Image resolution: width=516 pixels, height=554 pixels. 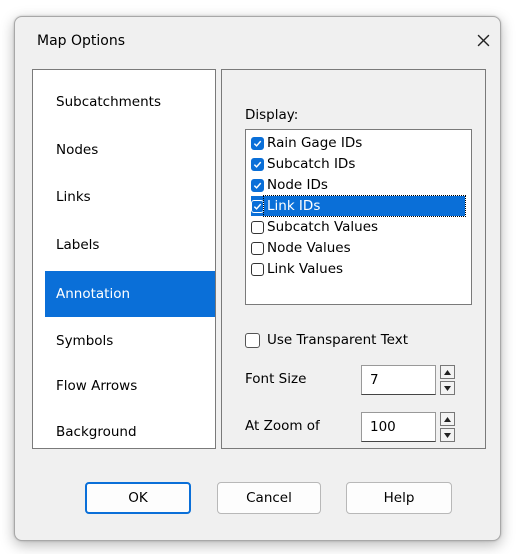 I want to click on zoom-down-button, so click(x=447, y=435).